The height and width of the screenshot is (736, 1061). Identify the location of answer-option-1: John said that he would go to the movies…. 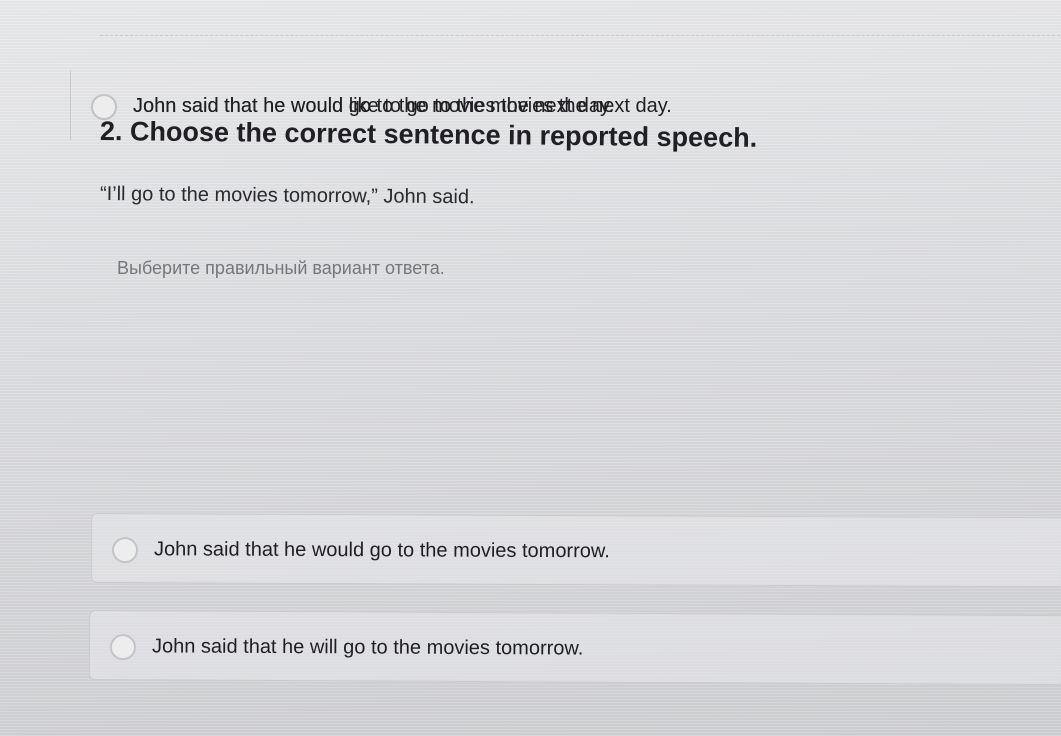
(575, 550).